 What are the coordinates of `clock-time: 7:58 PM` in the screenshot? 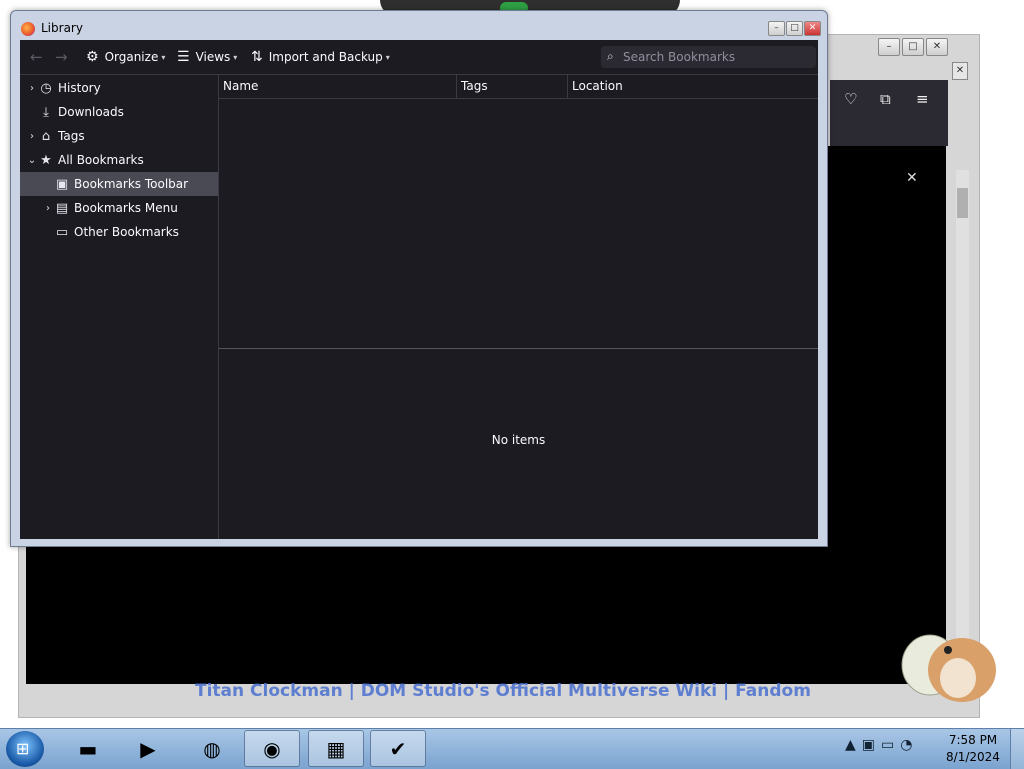 It's located at (973, 740).